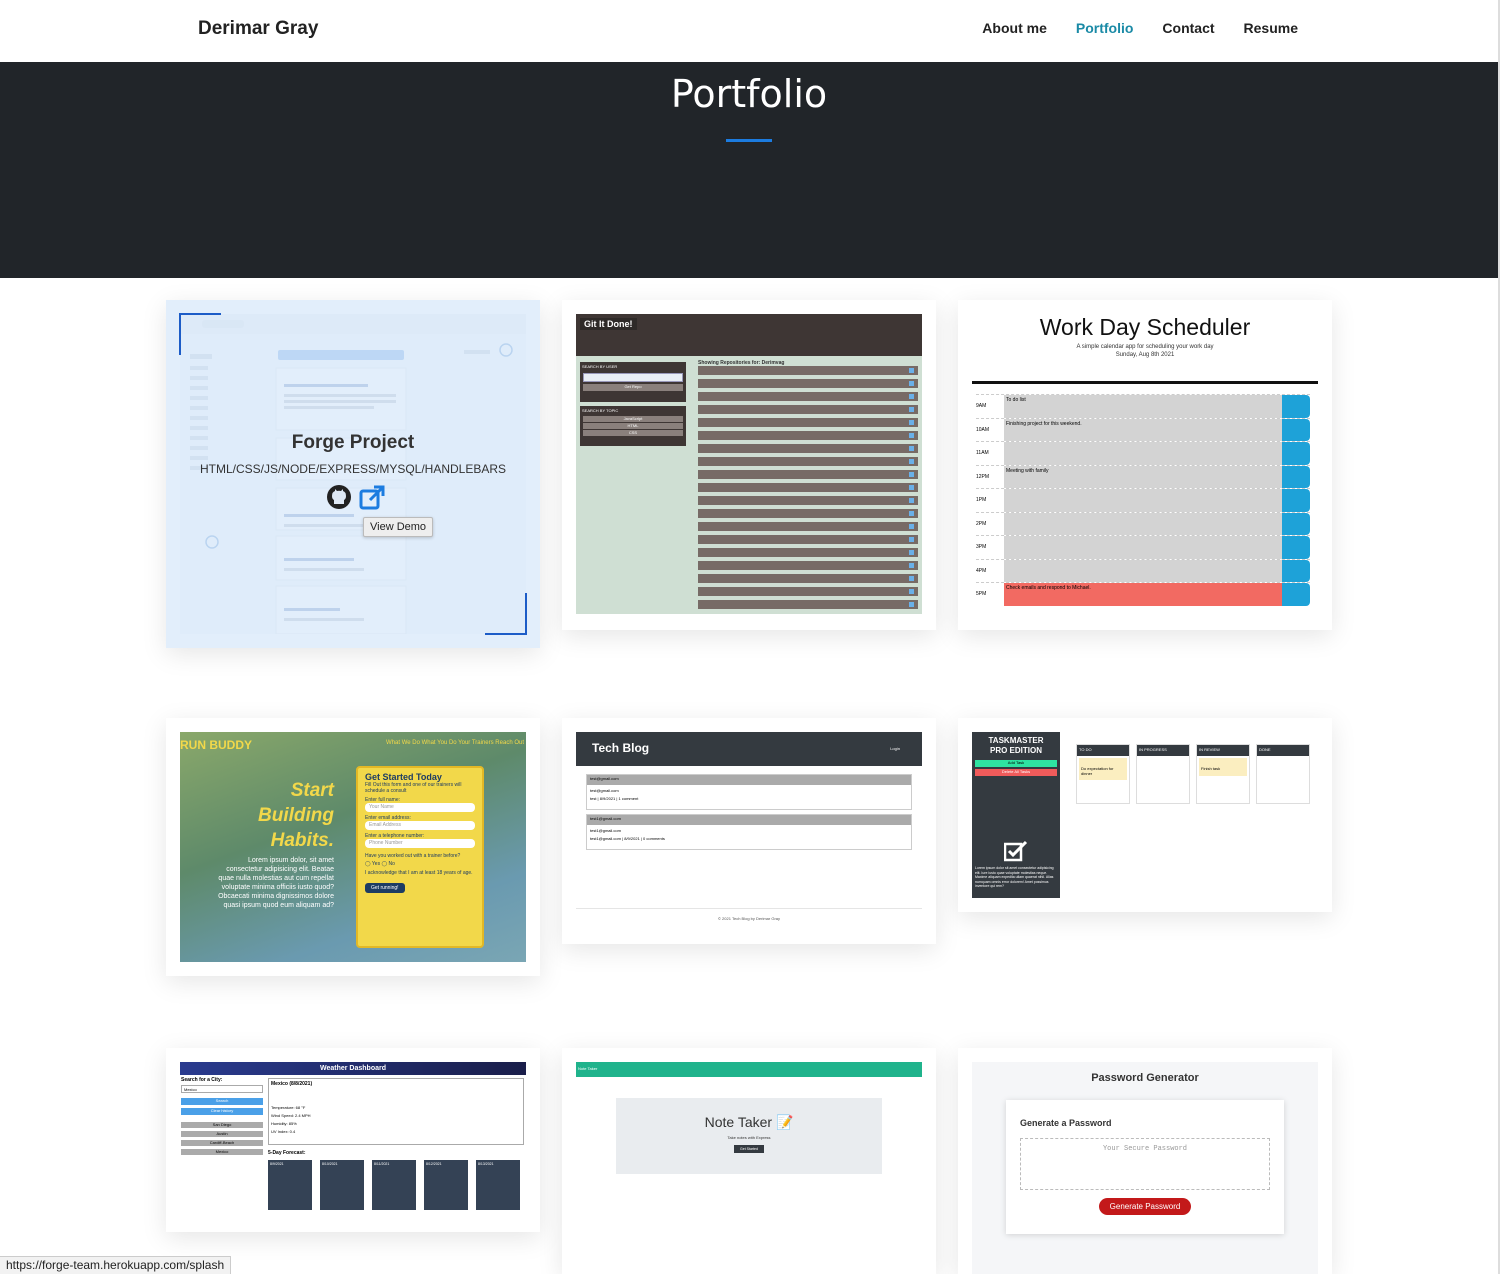 The image size is (1500, 1274). Describe the element at coordinates (1103, 750) in the screenshot. I see `column-header: TO DO` at that location.